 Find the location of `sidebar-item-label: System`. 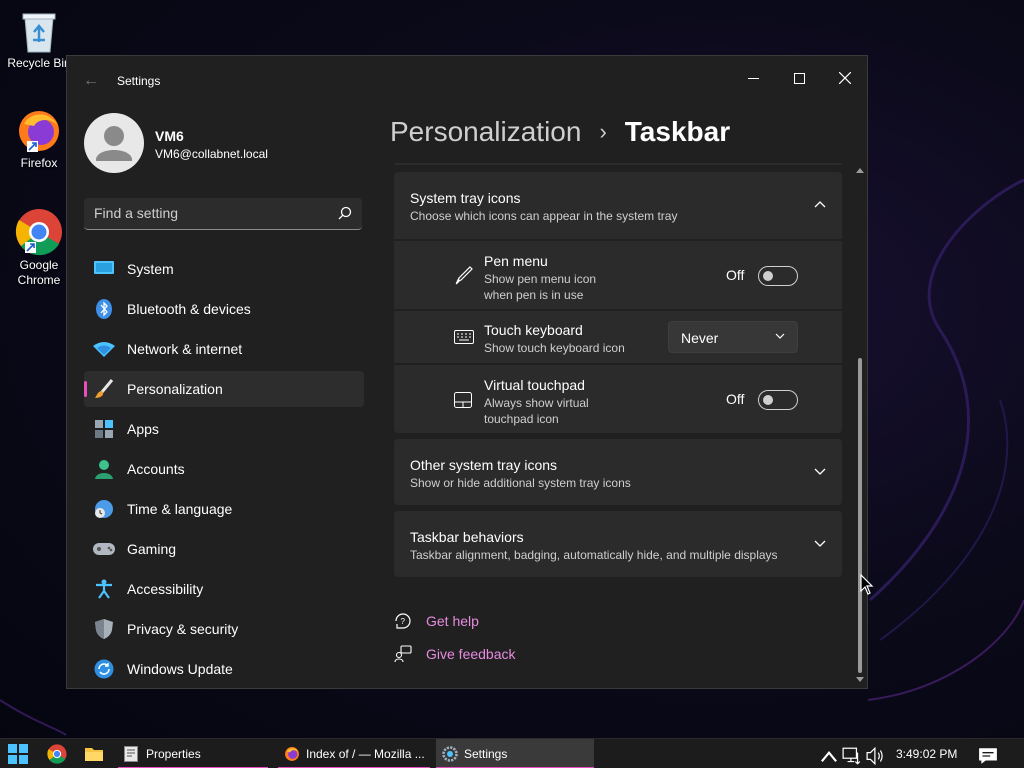

sidebar-item-label: System is located at coordinates (150, 269).